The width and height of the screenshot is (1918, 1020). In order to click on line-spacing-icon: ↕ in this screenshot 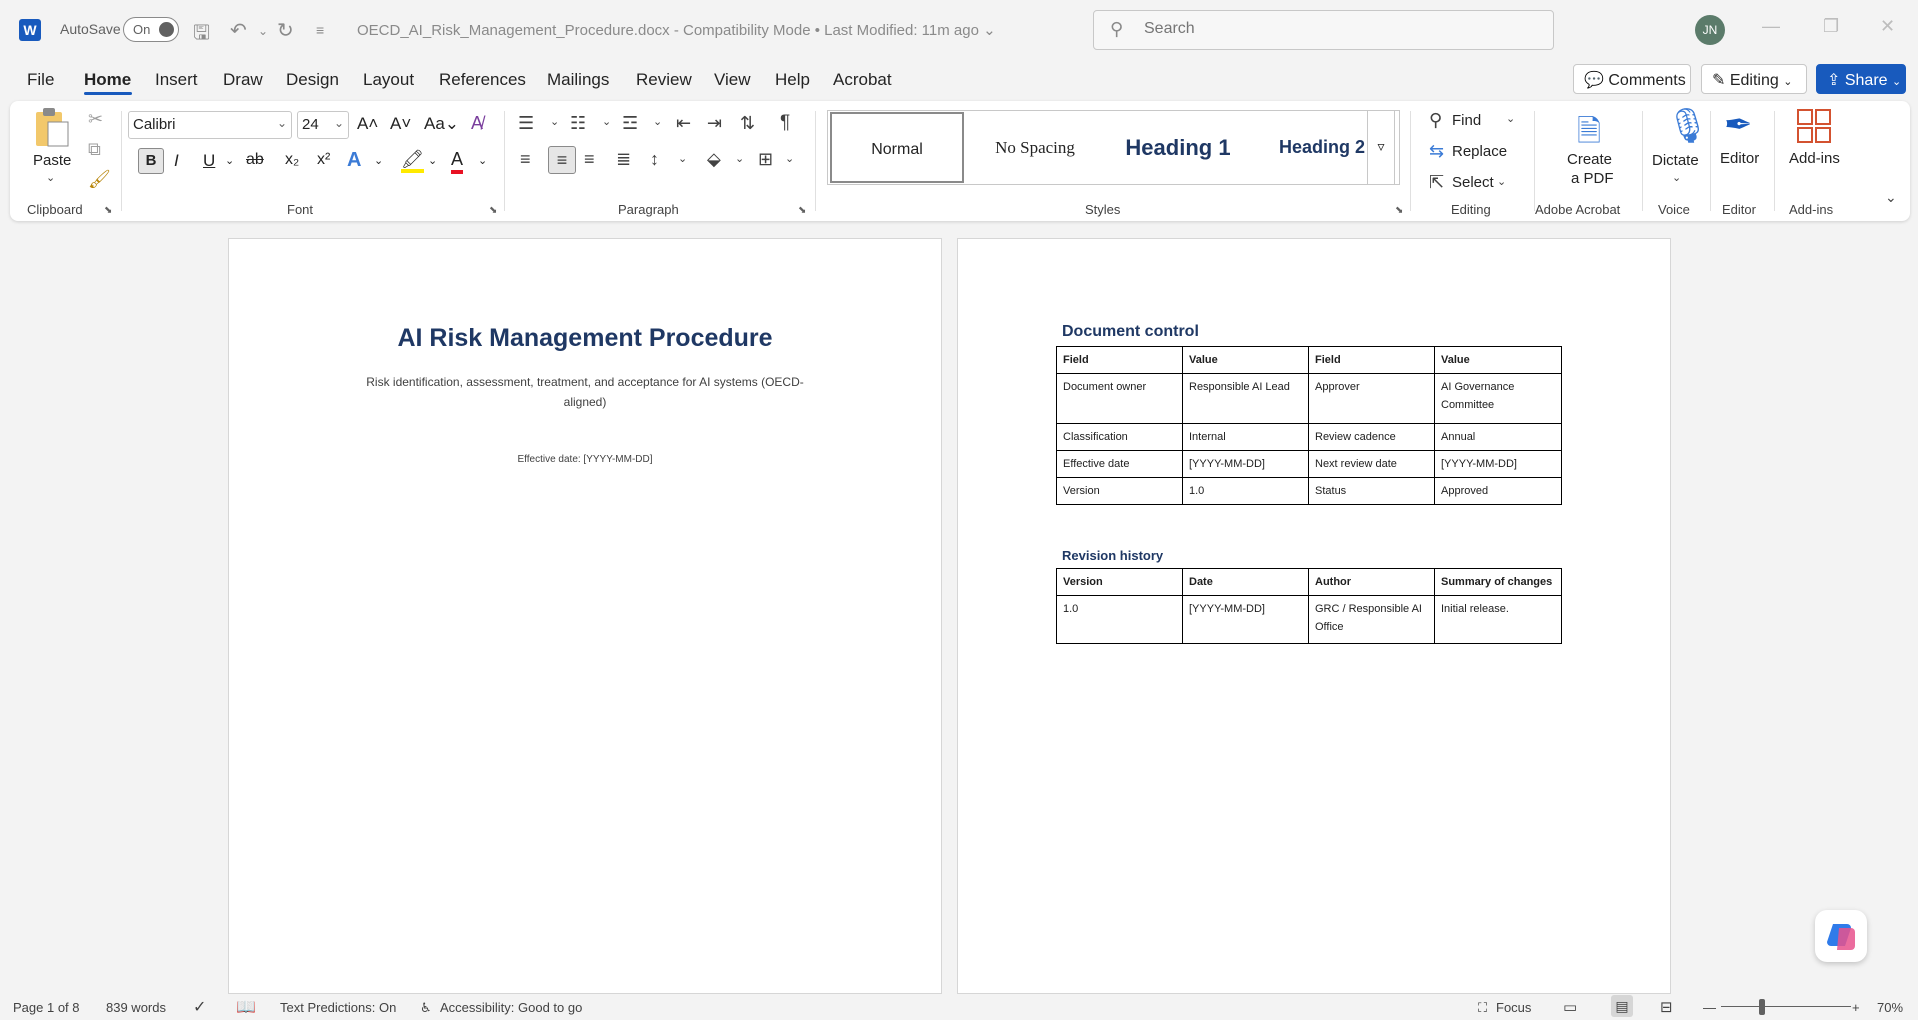, I will do `click(654, 159)`.